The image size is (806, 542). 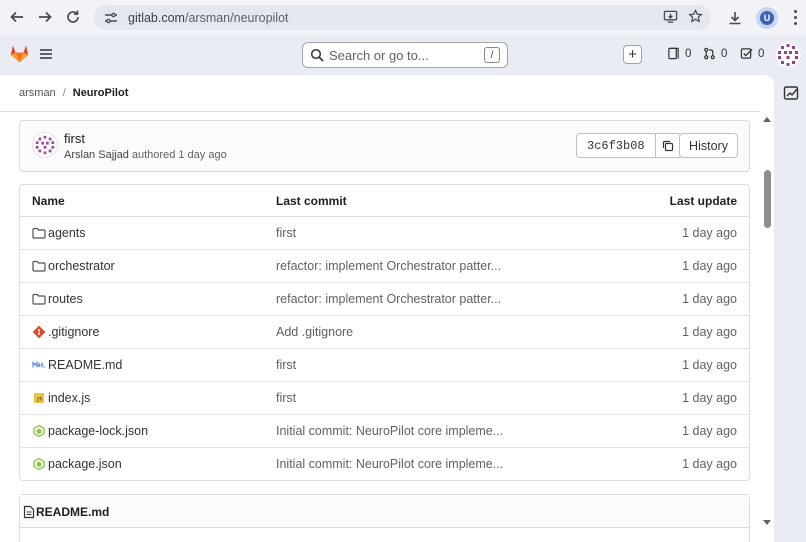 What do you see at coordinates (767, 119) in the screenshot?
I see `scroll-up-arrow` at bounding box center [767, 119].